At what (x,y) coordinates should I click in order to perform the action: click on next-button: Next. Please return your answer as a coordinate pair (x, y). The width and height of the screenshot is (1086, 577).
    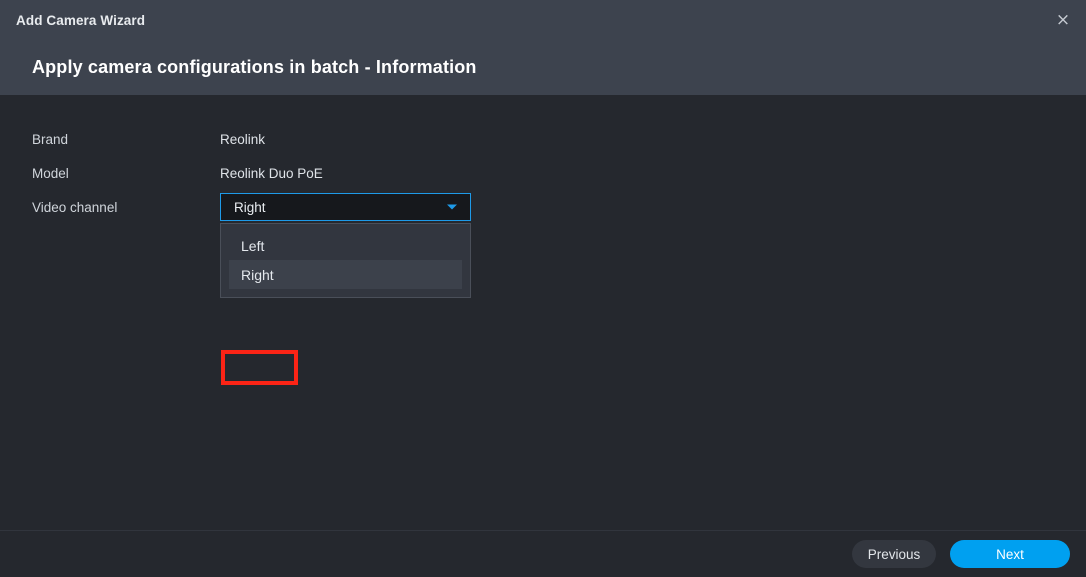
    Looking at the image, I should click on (1010, 554).